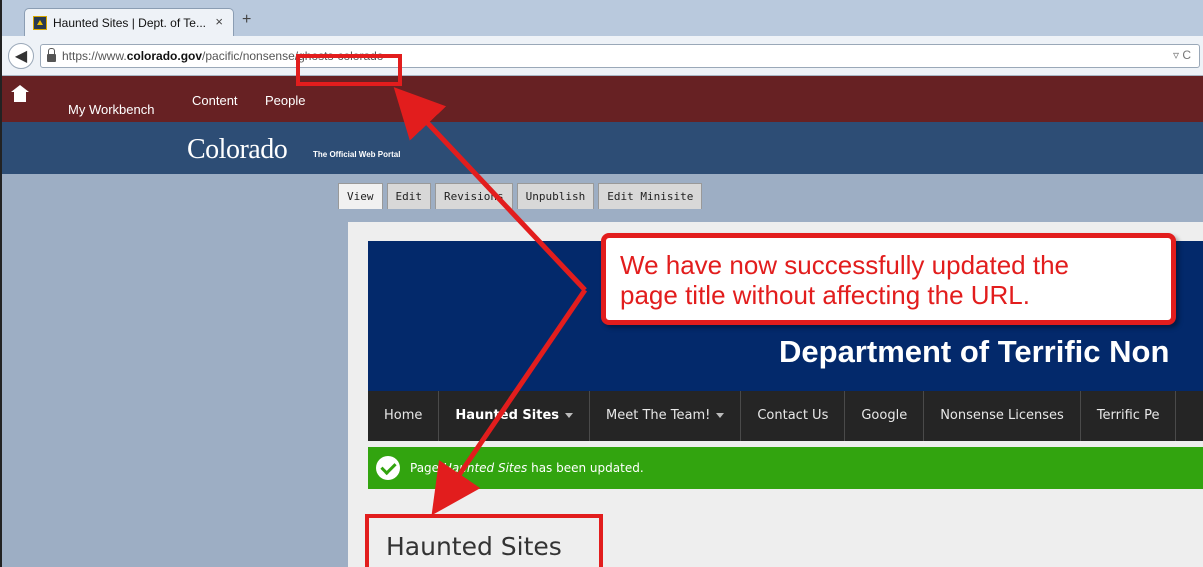 The height and width of the screenshot is (567, 1203). What do you see at coordinates (509, 402) in the screenshot?
I see `arrow-to-title` at bounding box center [509, 402].